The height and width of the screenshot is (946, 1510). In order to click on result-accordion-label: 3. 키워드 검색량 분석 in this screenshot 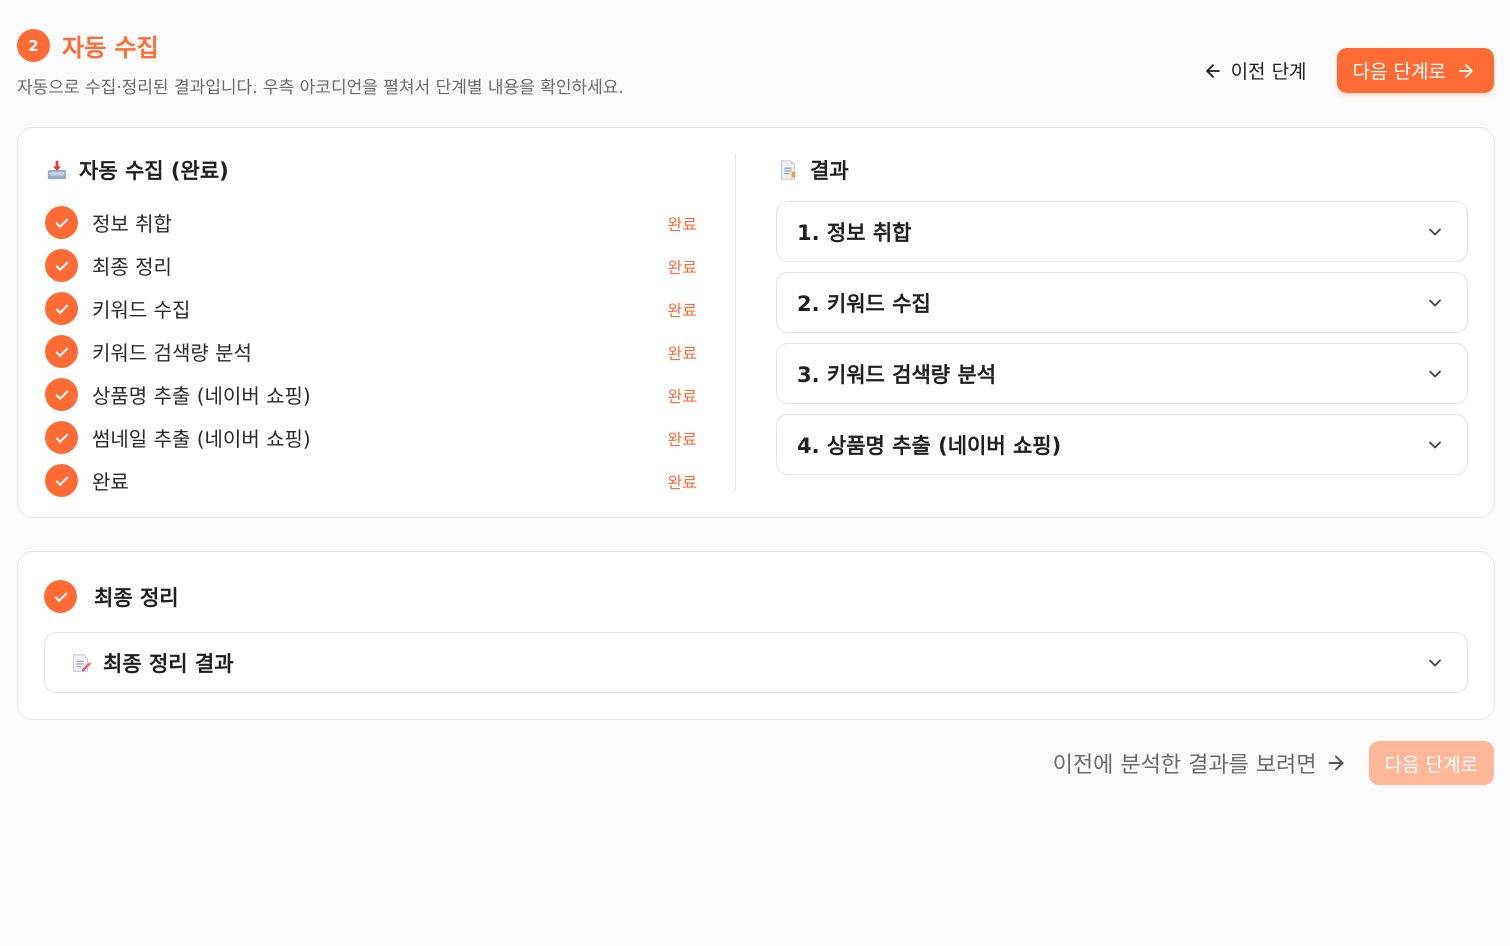, I will do `click(897, 374)`.